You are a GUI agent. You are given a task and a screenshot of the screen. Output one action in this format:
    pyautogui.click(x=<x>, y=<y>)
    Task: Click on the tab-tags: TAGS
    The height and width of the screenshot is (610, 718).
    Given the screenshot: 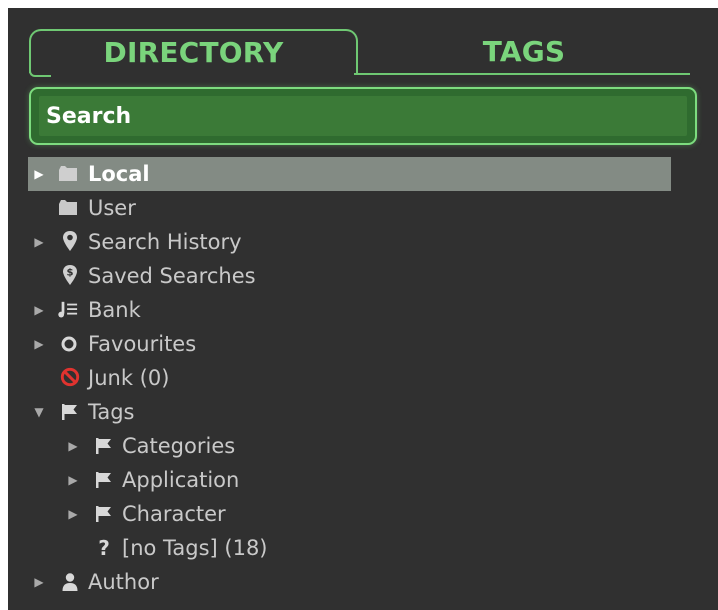 What is the action you would take?
    pyautogui.click(x=524, y=51)
    